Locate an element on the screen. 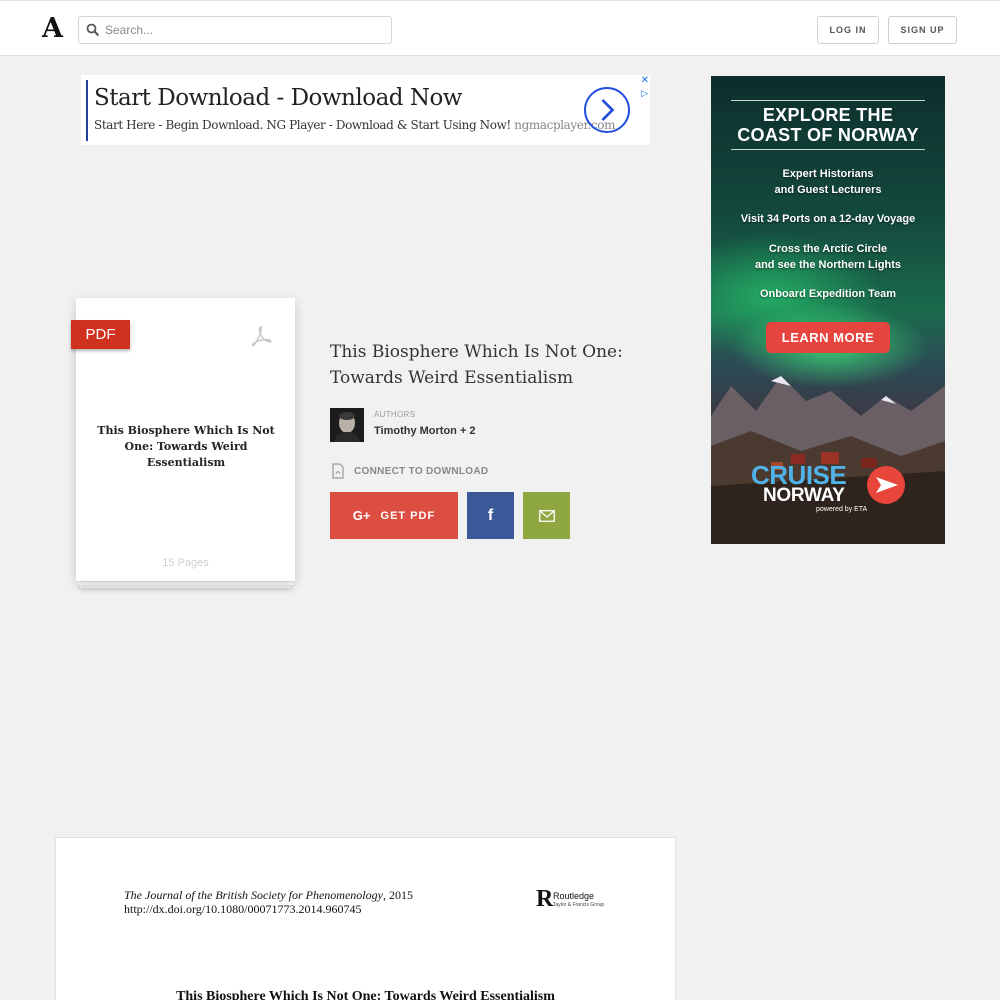 This screenshot has height=1000, width=1000. search-input is located at coordinates (245, 30).